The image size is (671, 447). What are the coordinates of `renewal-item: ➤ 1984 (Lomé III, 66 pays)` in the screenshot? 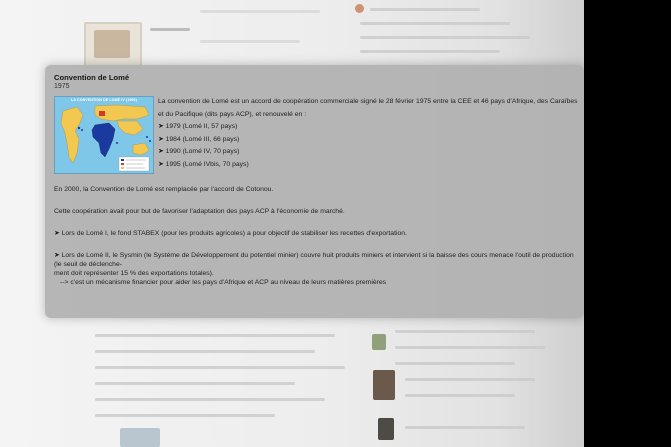 It's located at (199, 139).